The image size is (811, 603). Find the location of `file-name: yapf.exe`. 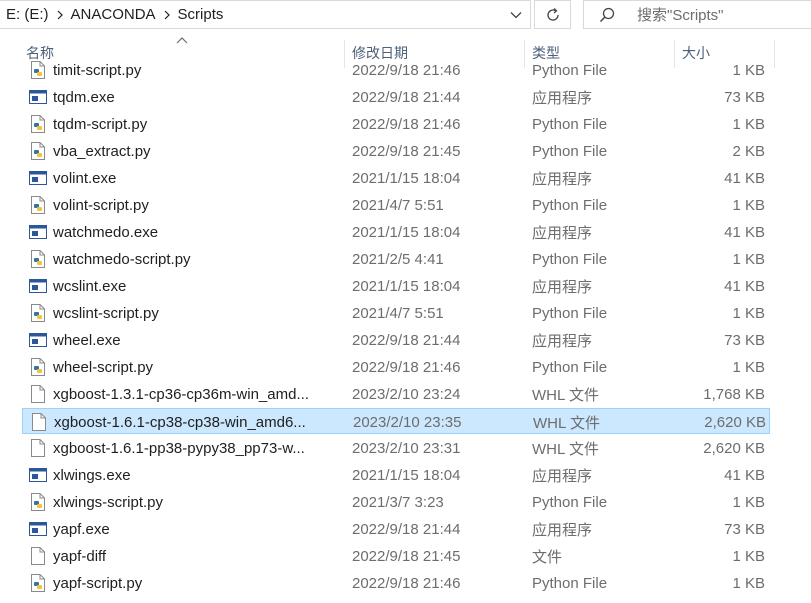

file-name: yapf.exe is located at coordinates (198, 529).